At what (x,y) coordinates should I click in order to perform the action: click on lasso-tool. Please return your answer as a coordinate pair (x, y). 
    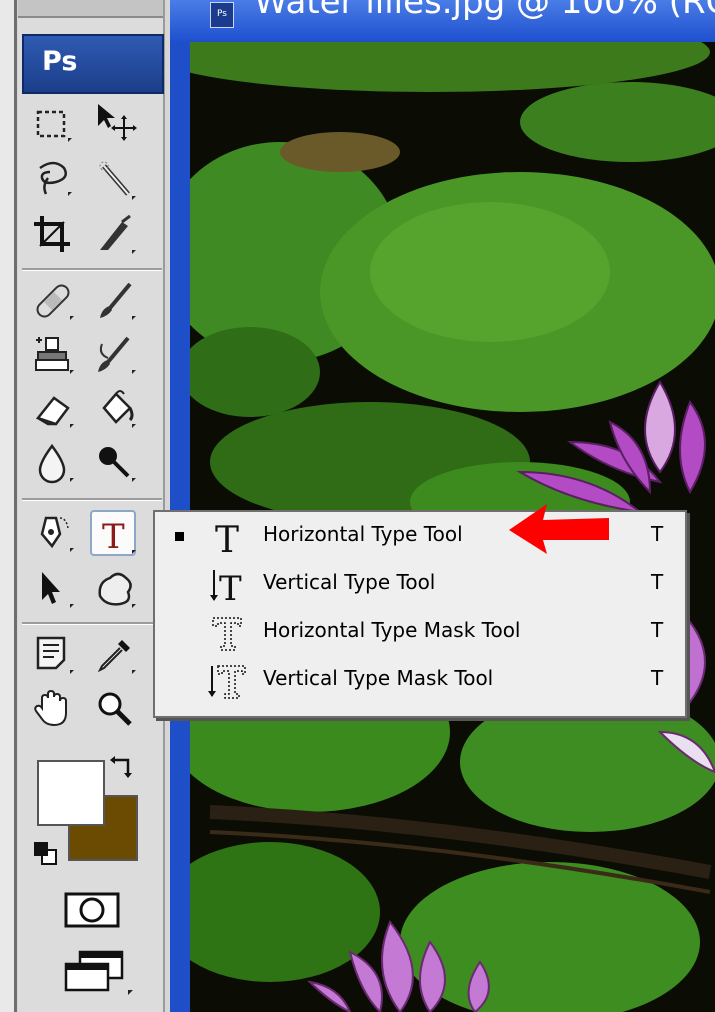
    Looking at the image, I should click on (53, 179).